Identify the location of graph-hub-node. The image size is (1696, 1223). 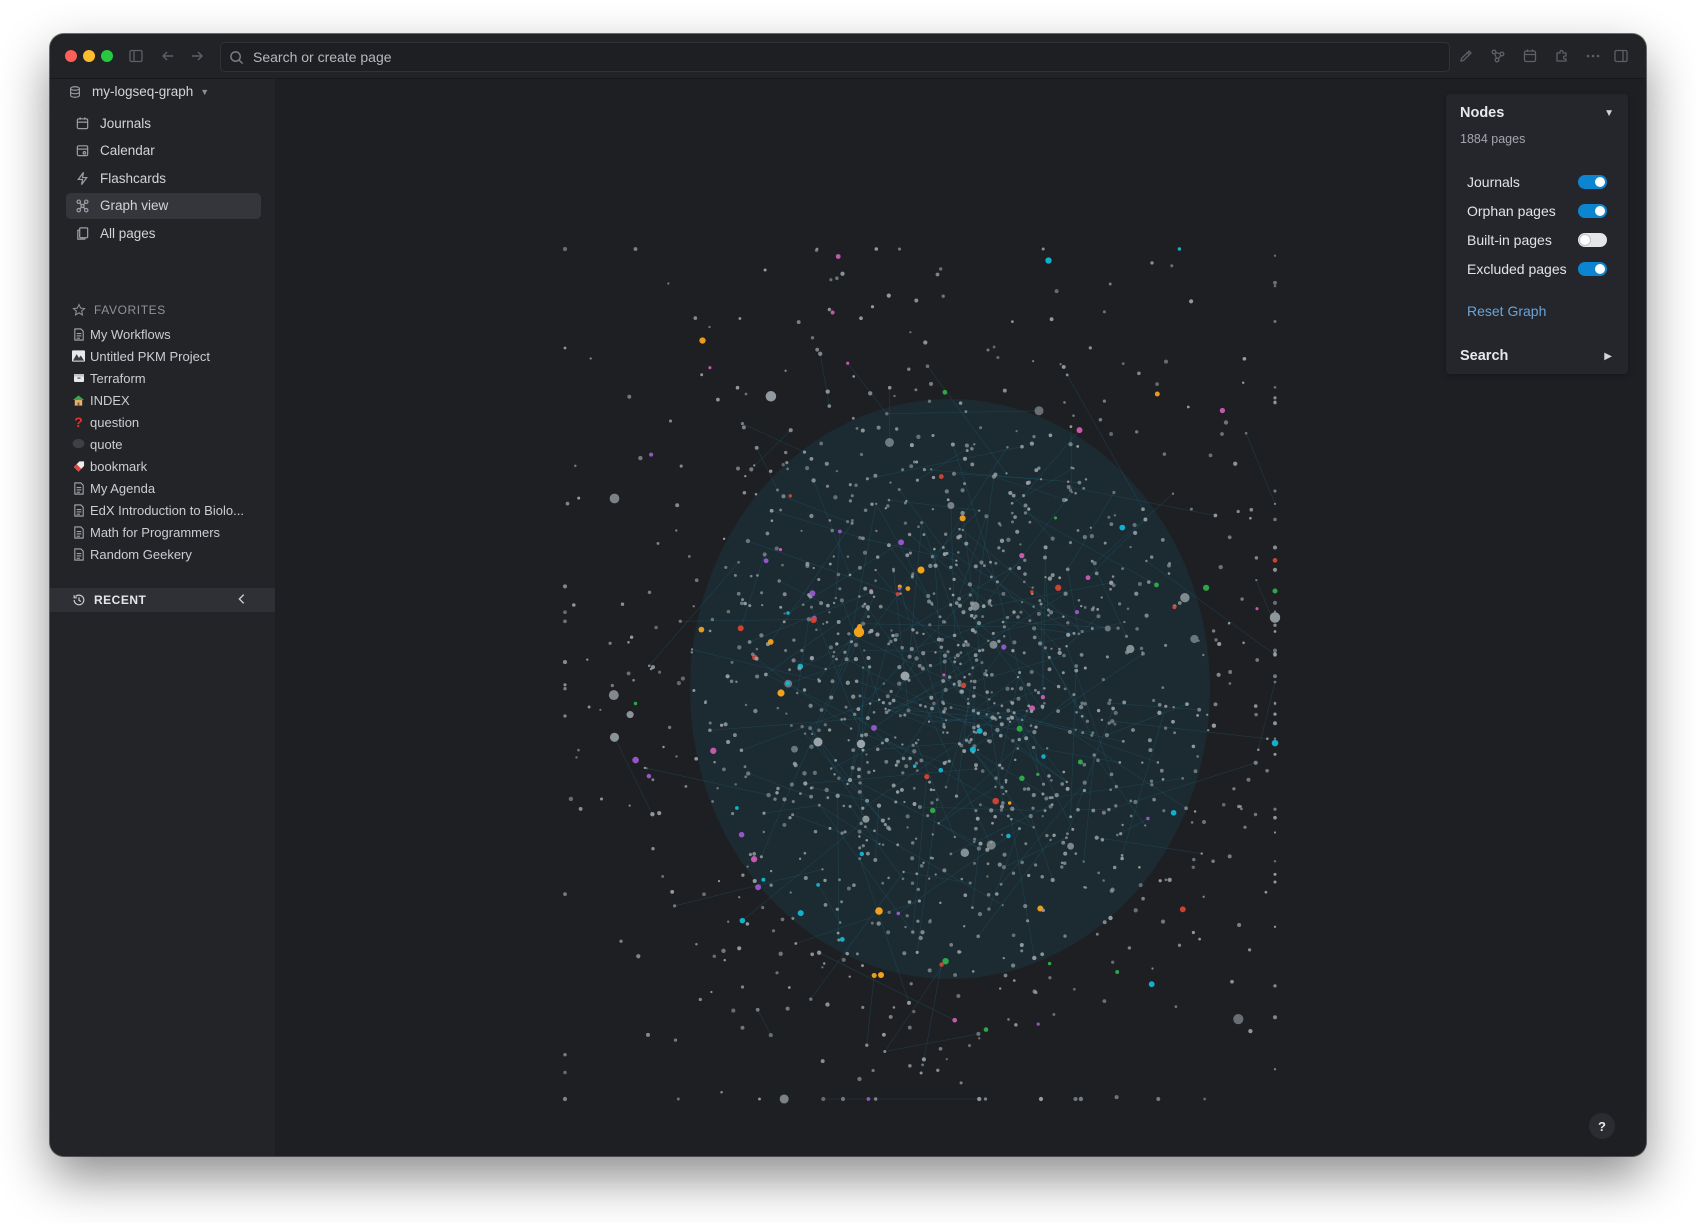
(921, 570).